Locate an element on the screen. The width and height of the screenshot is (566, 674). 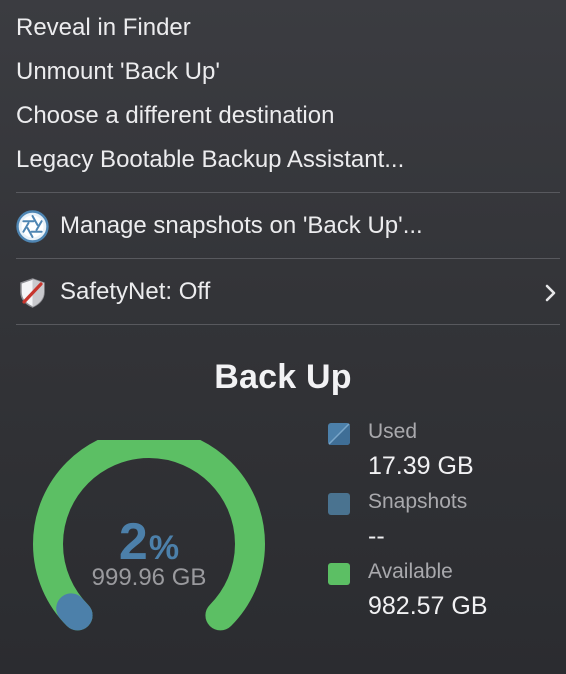
safetynet-menu-item: SafetyNet: Off is located at coordinates (283, 292).